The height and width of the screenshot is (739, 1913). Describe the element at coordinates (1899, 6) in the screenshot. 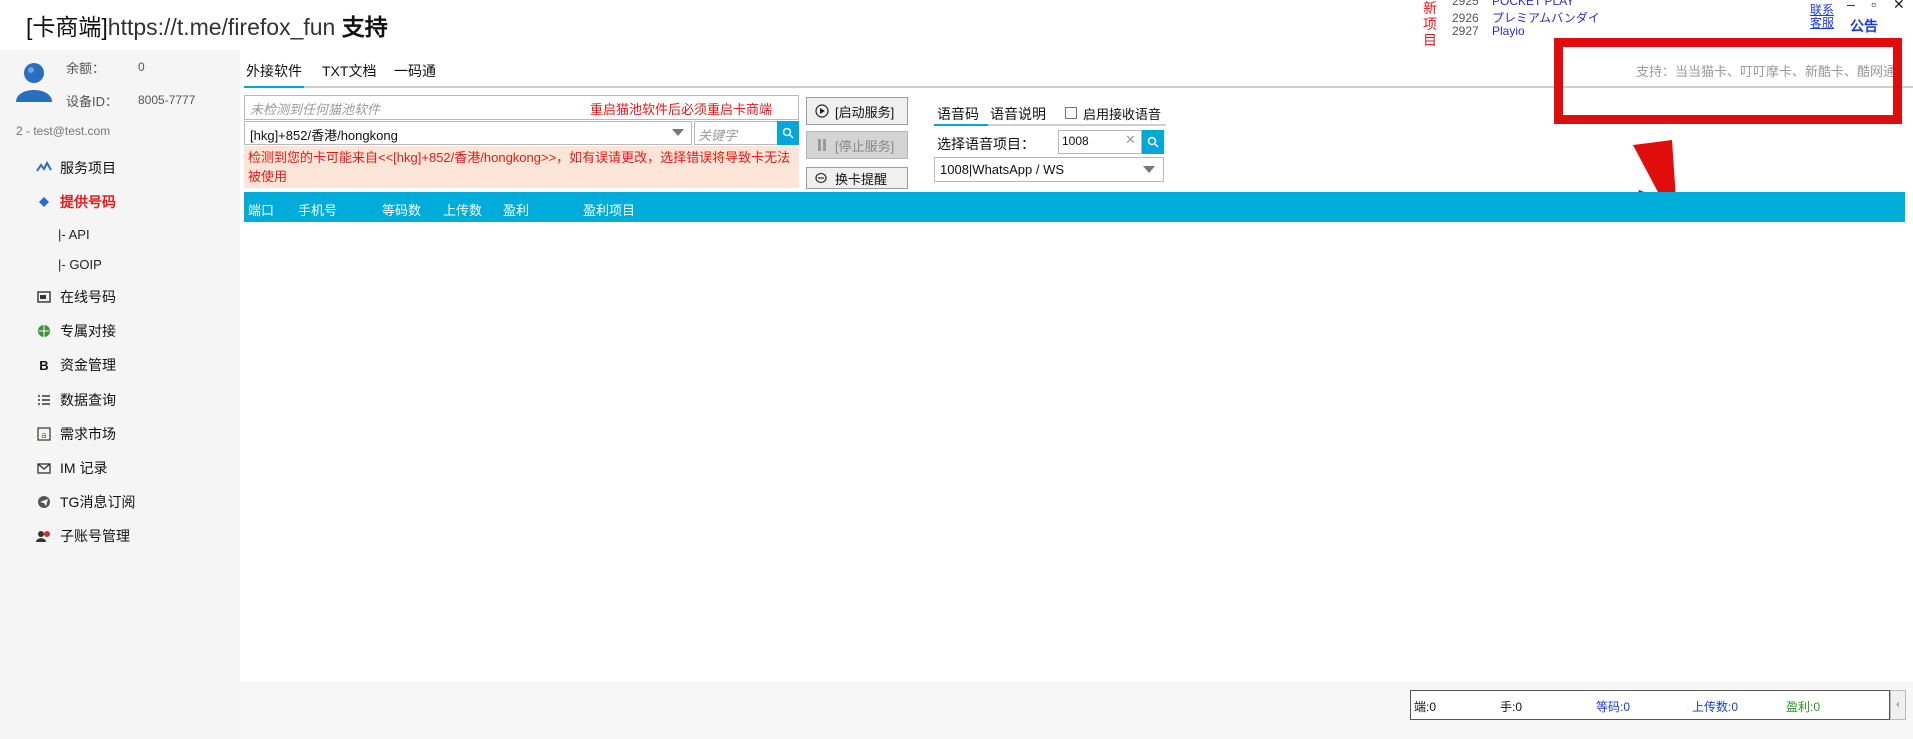

I see `close-button: ✕` at that location.